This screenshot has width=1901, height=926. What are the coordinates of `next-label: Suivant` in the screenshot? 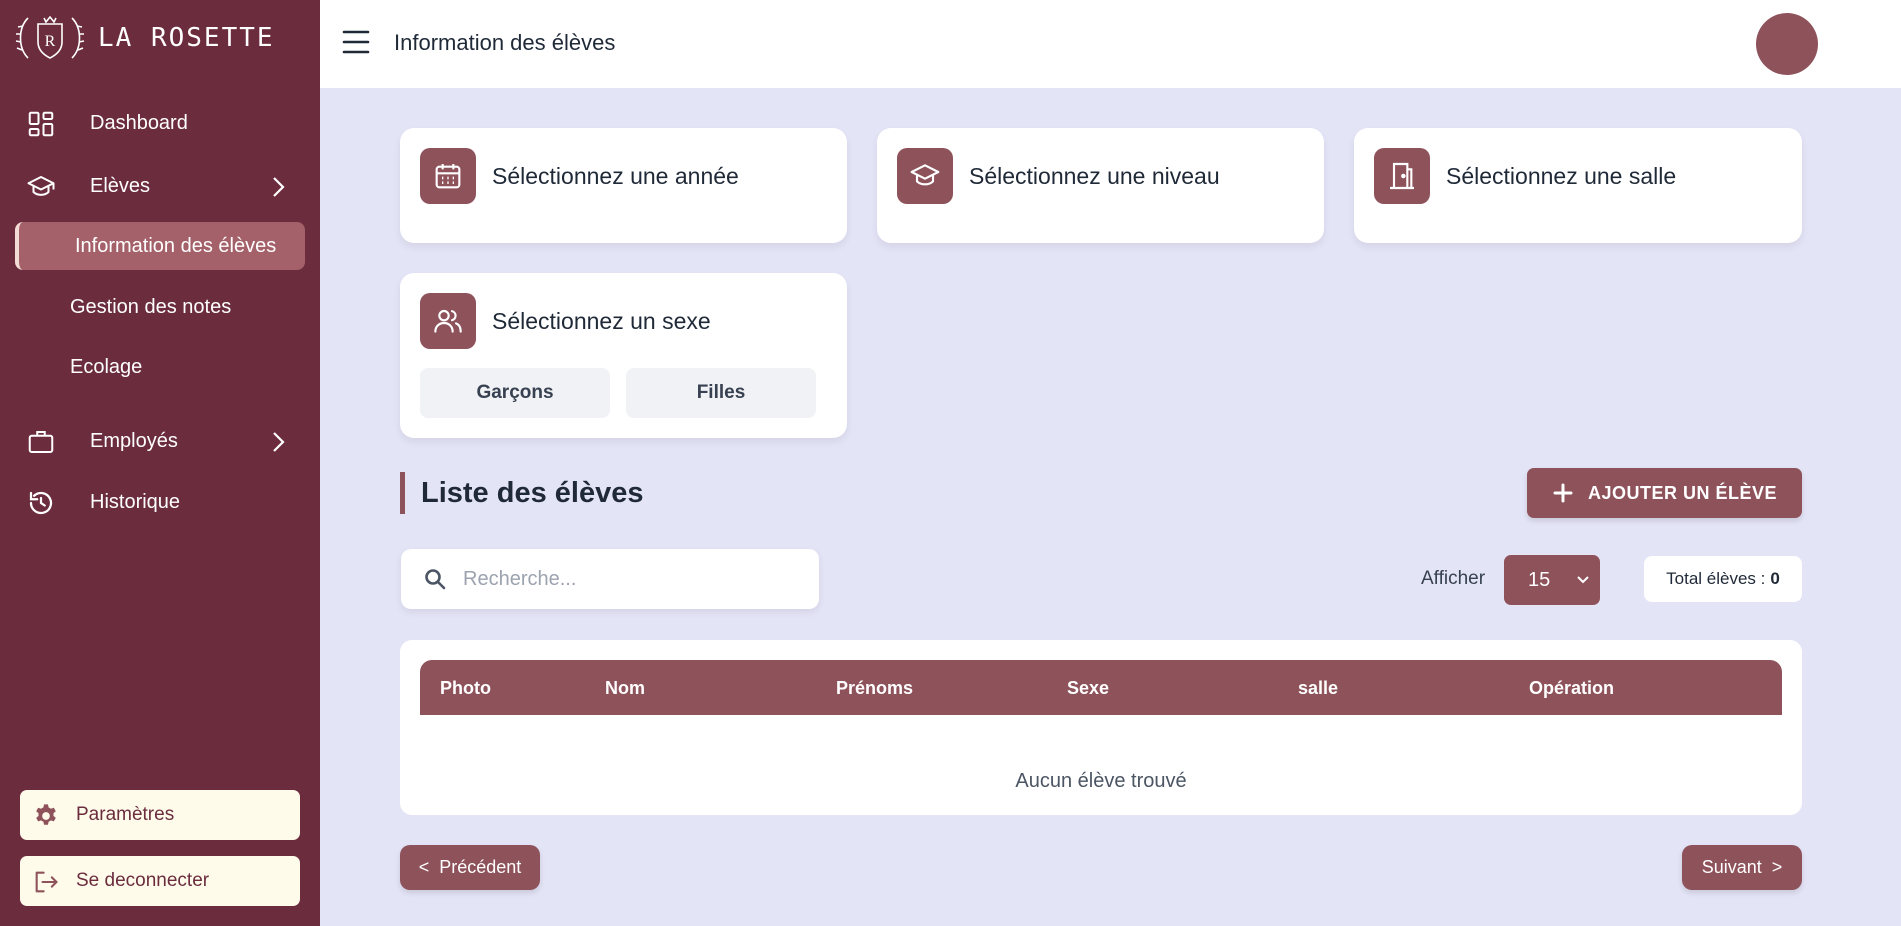 It's located at (1731, 867).